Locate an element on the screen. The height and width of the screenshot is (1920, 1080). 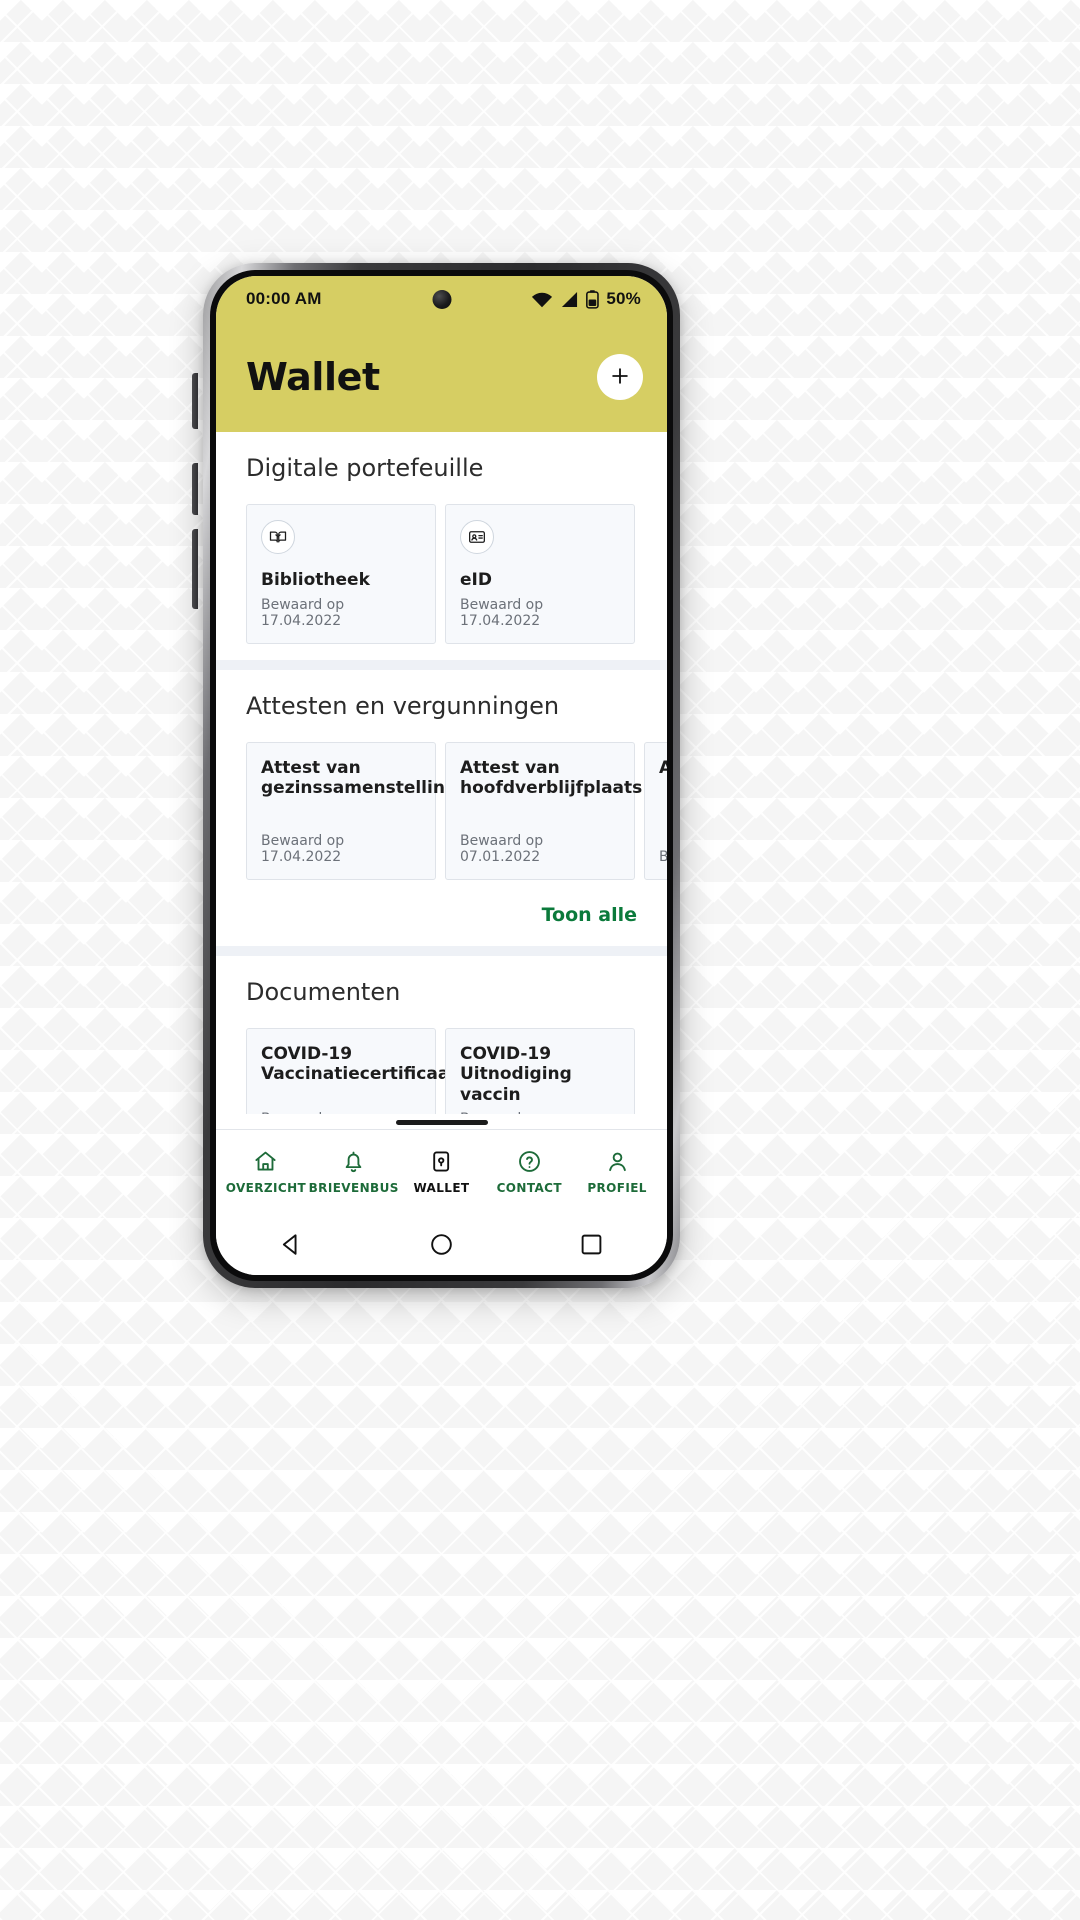
show-all-link: Toon alle is located at coordinates (589, 915).